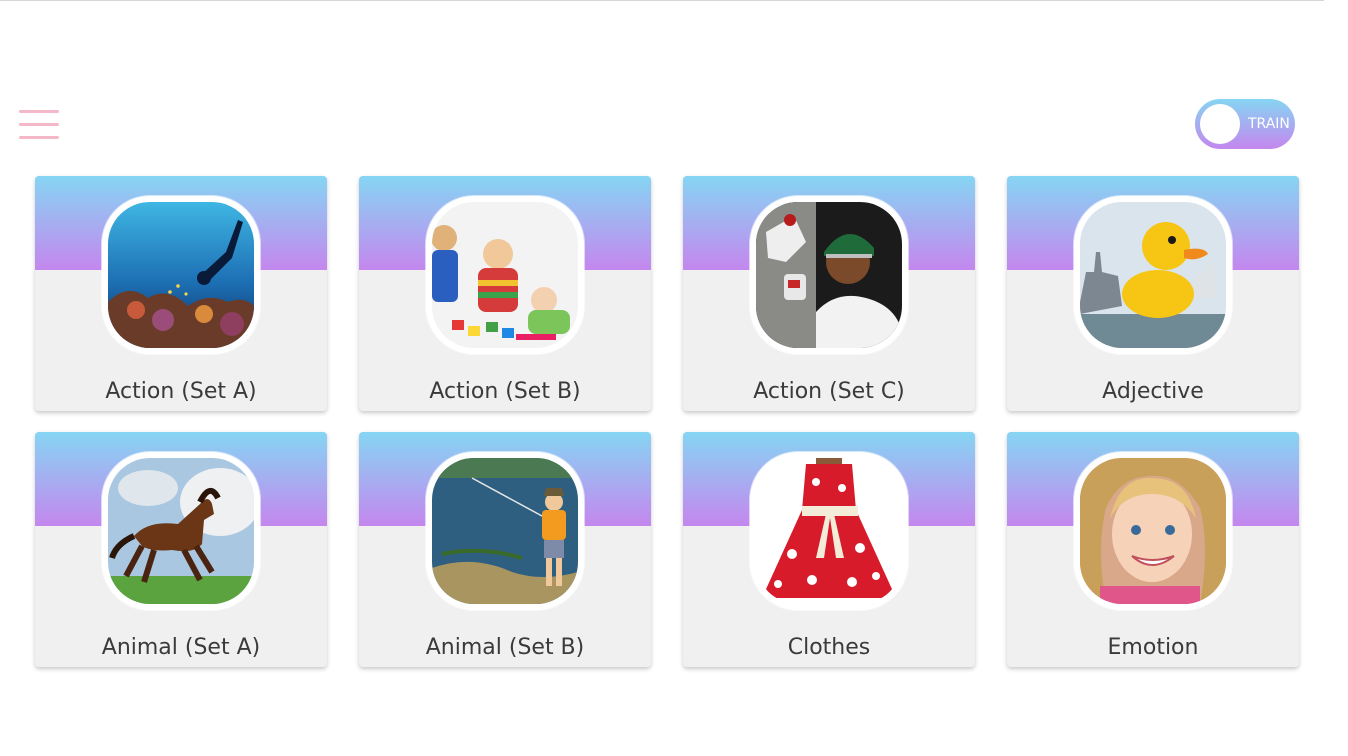 The width and height of the screenshot is (1348, 756). What do you see at coordinates (1153, 391) in the screenshot?
I see `card-label: Adjective` at bounding box center [1153, 391].